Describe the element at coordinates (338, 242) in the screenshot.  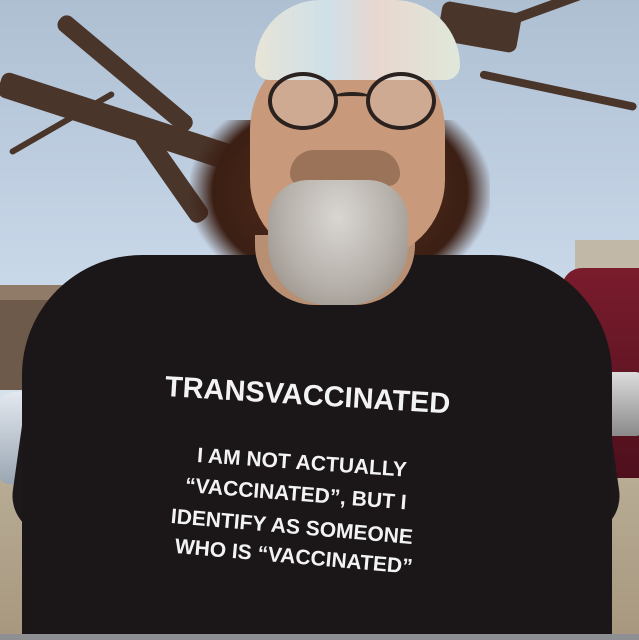
I see `beard` at that location.